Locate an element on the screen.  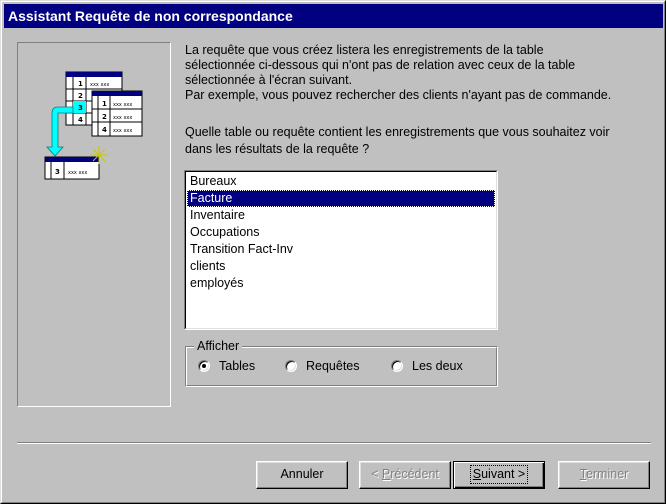
previous-accel: P is located at coordinates (386, 474).